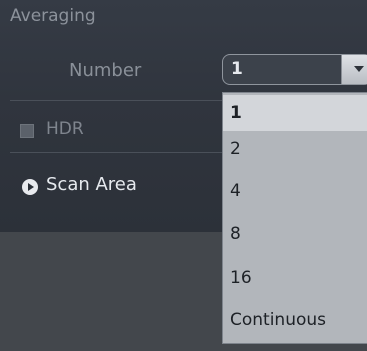  I want to click on number-select-value: 1, so click(237, 69).